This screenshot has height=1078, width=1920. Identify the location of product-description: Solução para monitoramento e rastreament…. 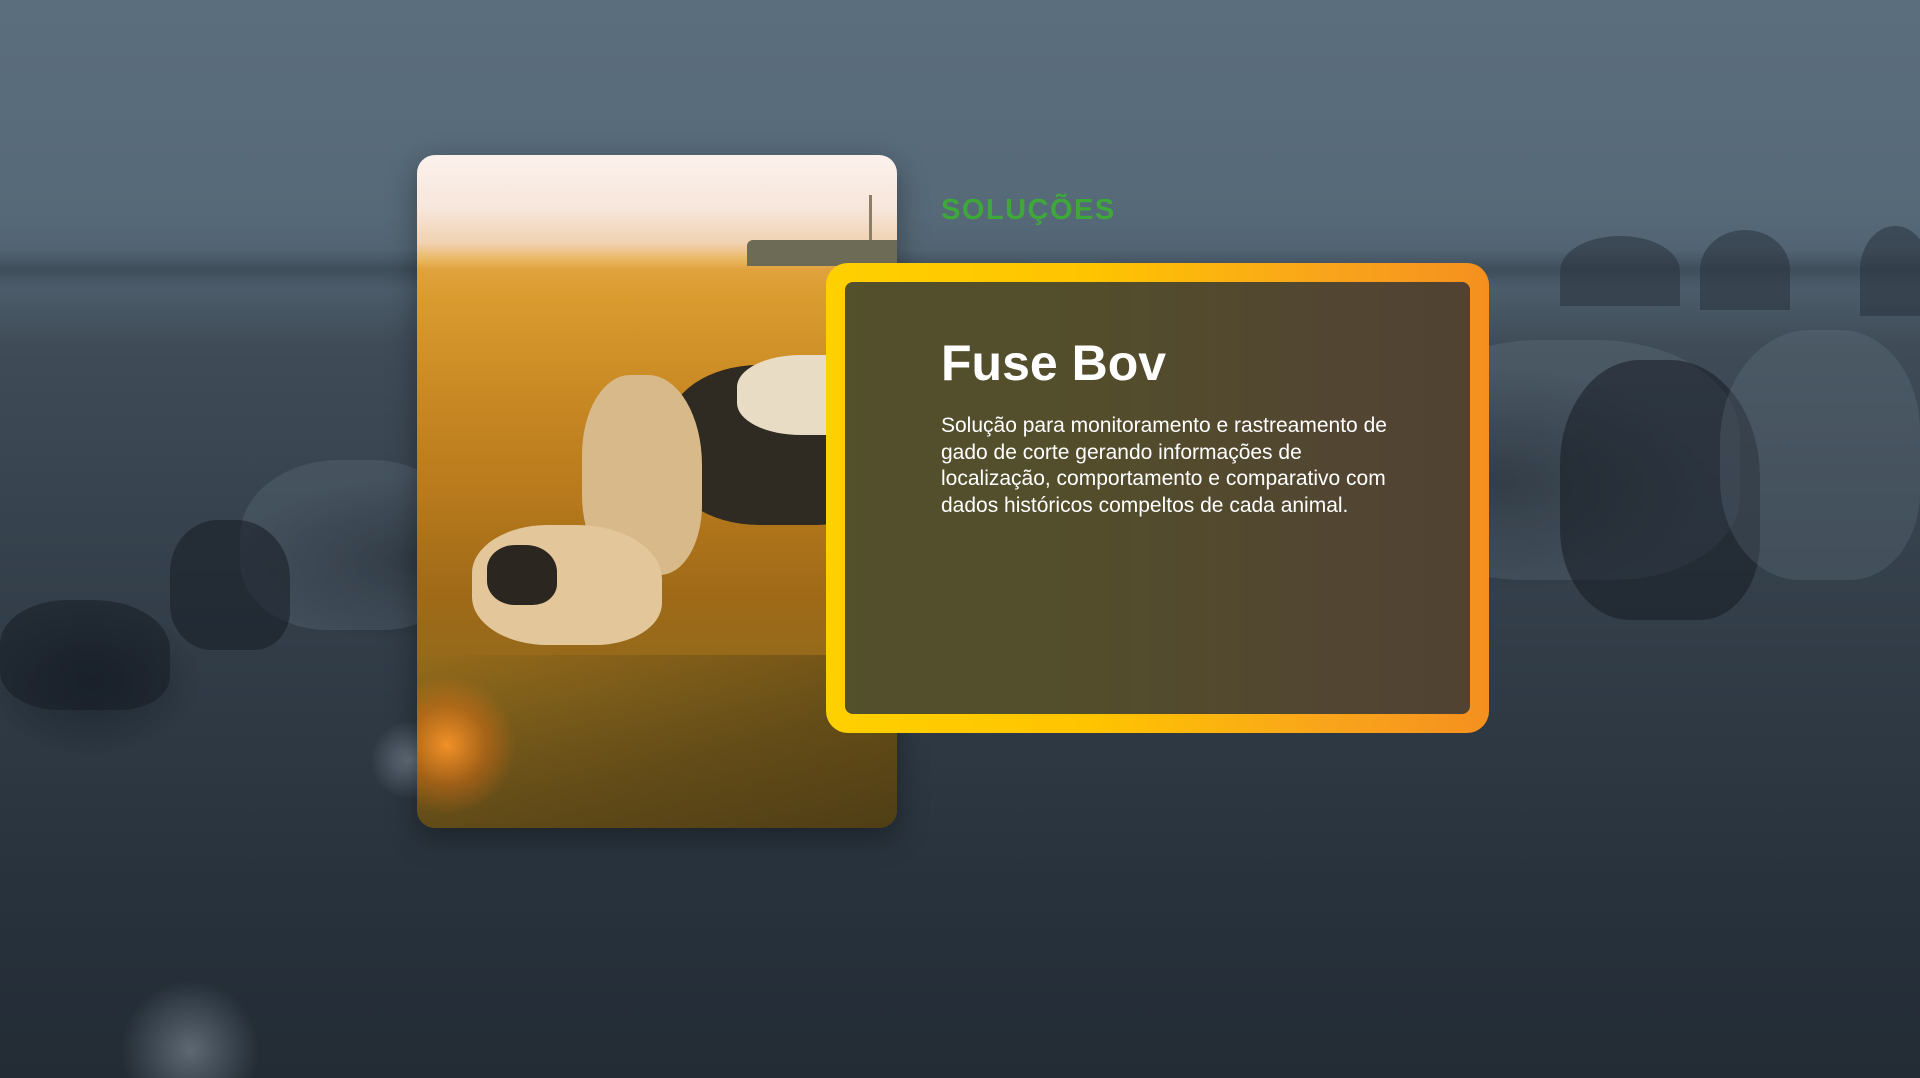
(1164, 465).